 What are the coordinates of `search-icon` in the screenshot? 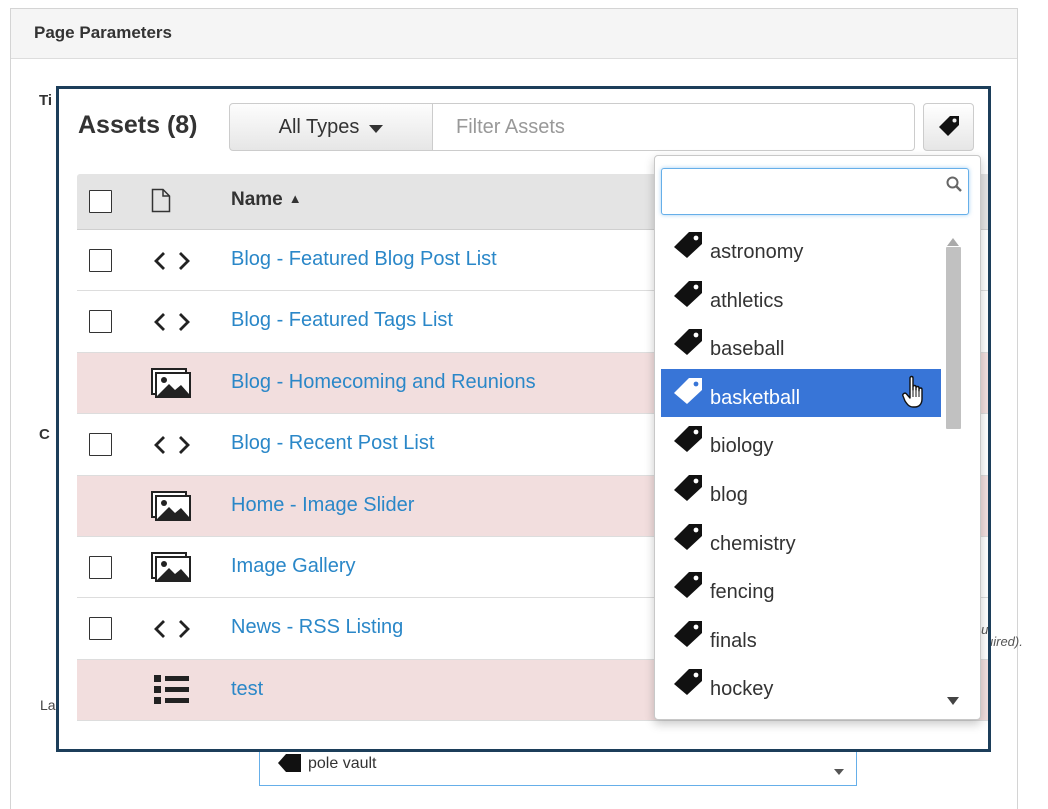 It's located at (954, 186).